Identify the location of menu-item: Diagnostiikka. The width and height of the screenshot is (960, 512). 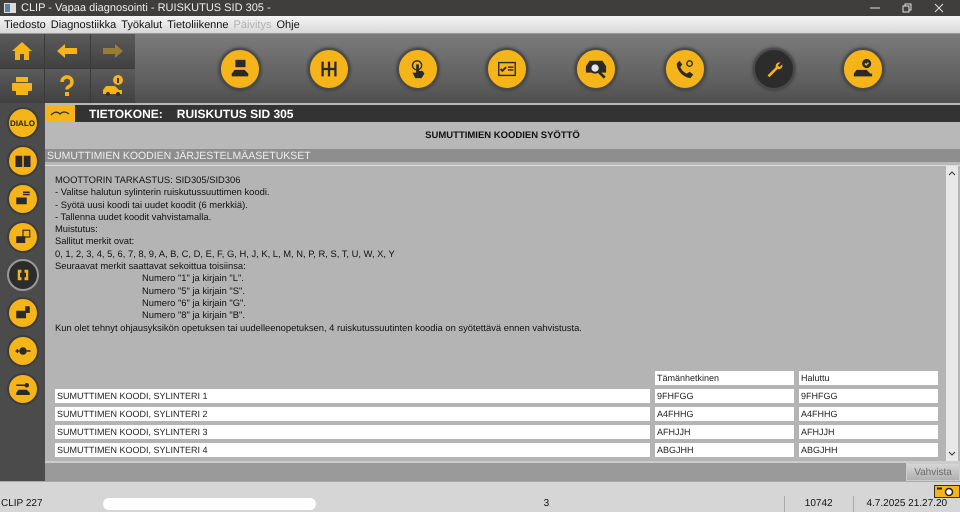
(84, 24).